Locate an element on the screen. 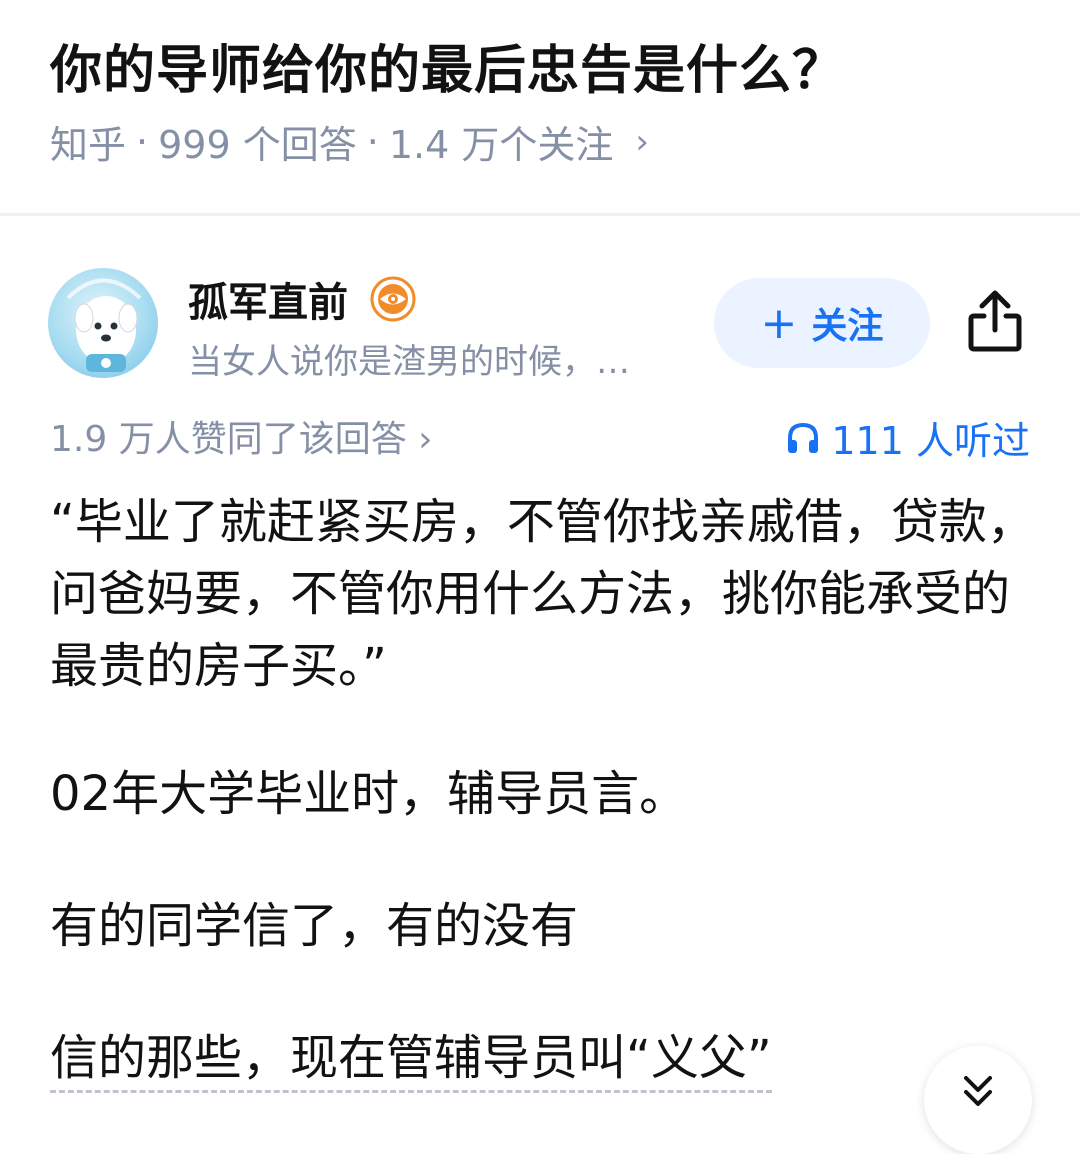 The height and width of the screenshot is (1154, 1080). follow-button: + 关注 is located at coordinates (822, 323).